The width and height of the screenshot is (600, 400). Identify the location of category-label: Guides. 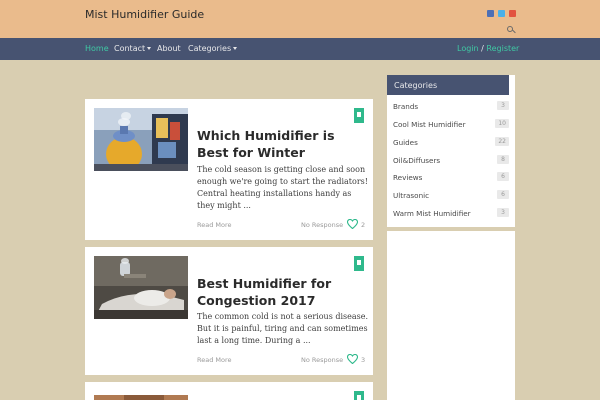
(405, 142).